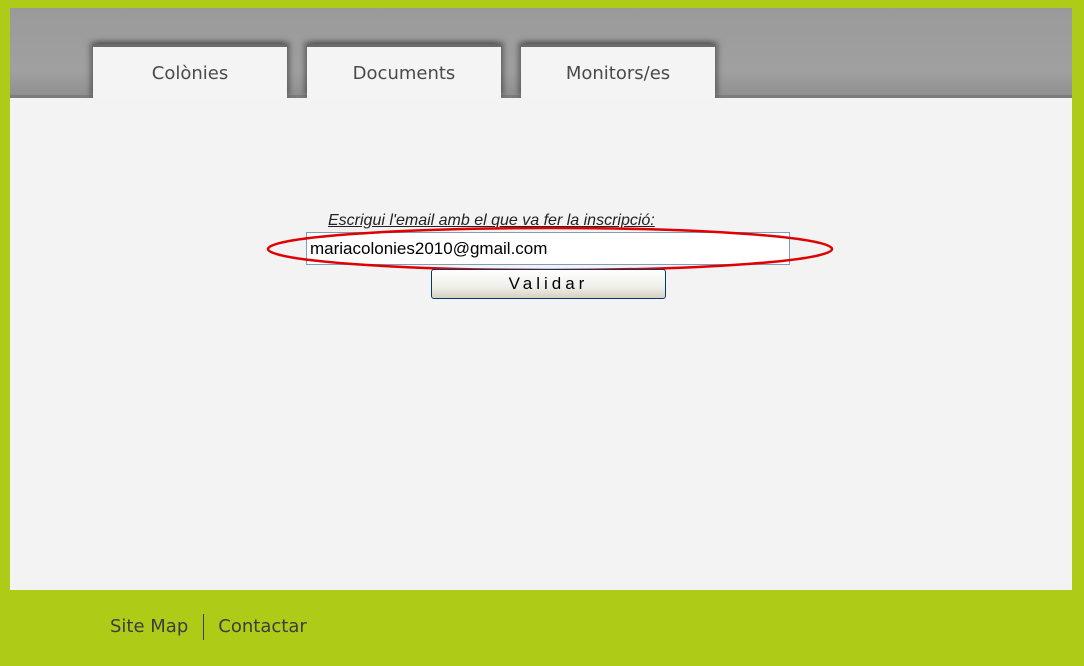 The image size is (1084, 666). I want to click on footer-bar: Site Map Contactar, so click(541, 628).